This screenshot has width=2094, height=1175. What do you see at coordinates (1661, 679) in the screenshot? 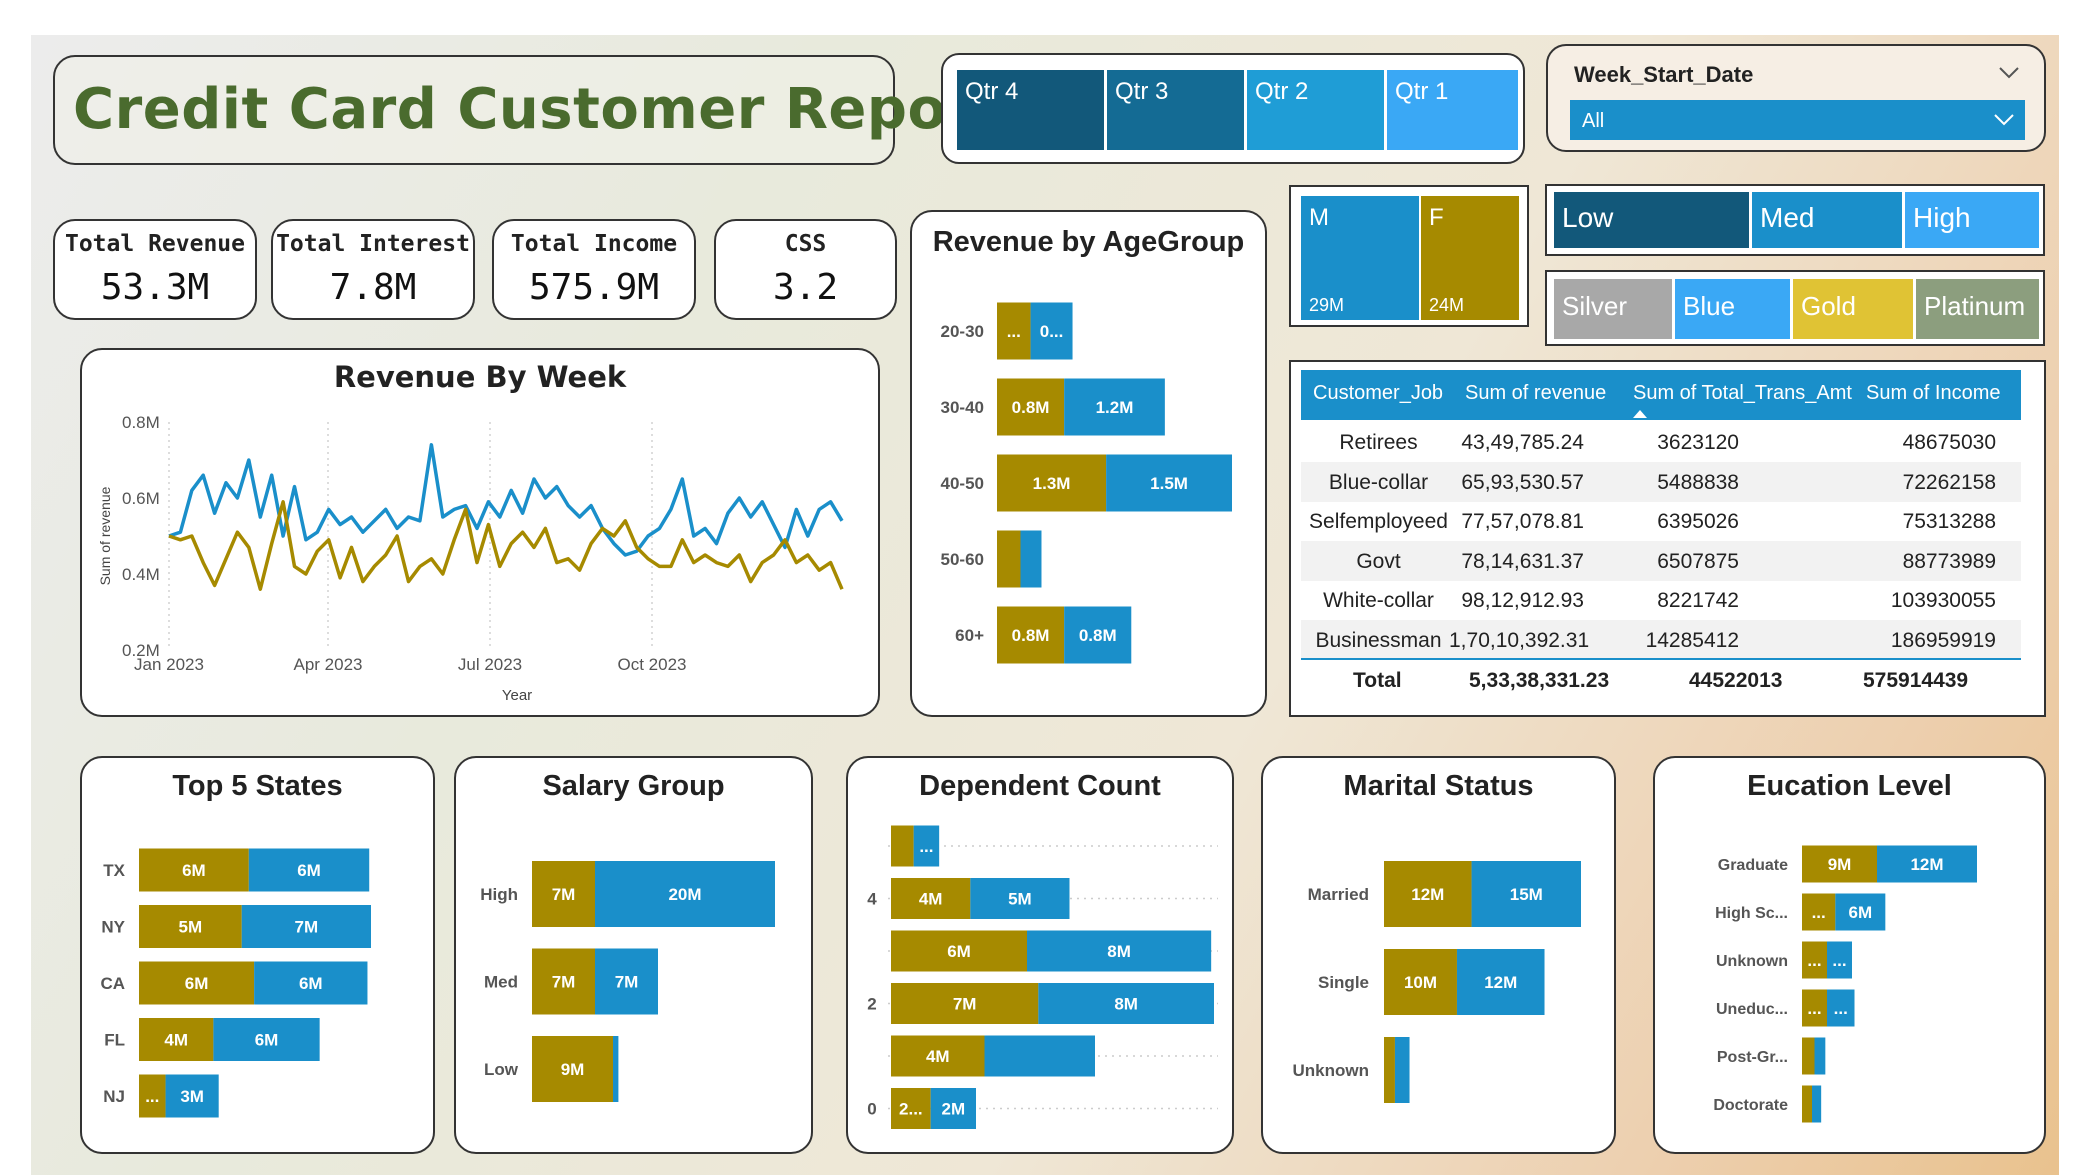
I see `table-total-row: Total 5,33,38,331.23 44522013 575914439` at bounding box center [1661, 679].